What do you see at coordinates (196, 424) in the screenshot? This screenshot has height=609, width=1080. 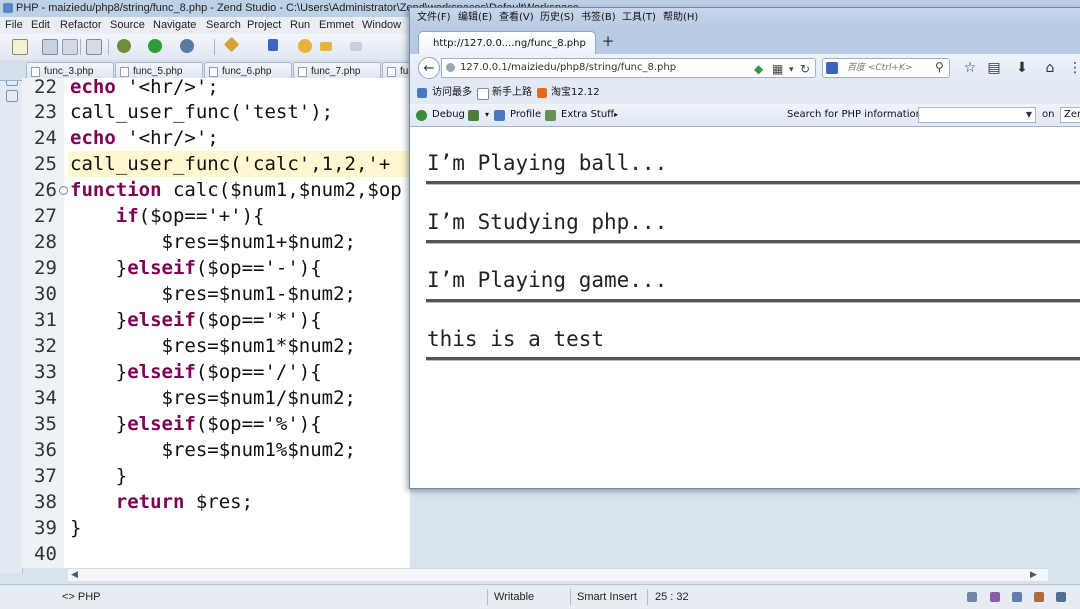 I see `code-line: }elseif($op=='%'){` at bounding box center [196, 424].